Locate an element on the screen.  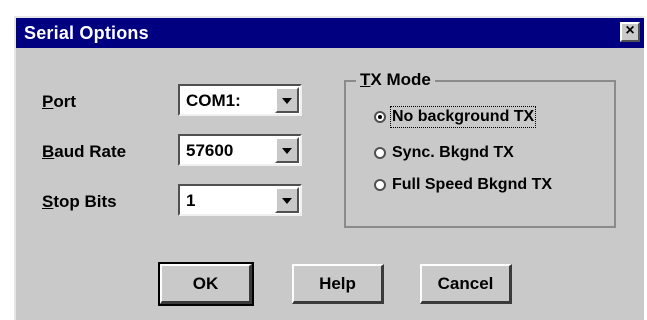
dialog-title: Serial Options is located at coordinates (86, 33).